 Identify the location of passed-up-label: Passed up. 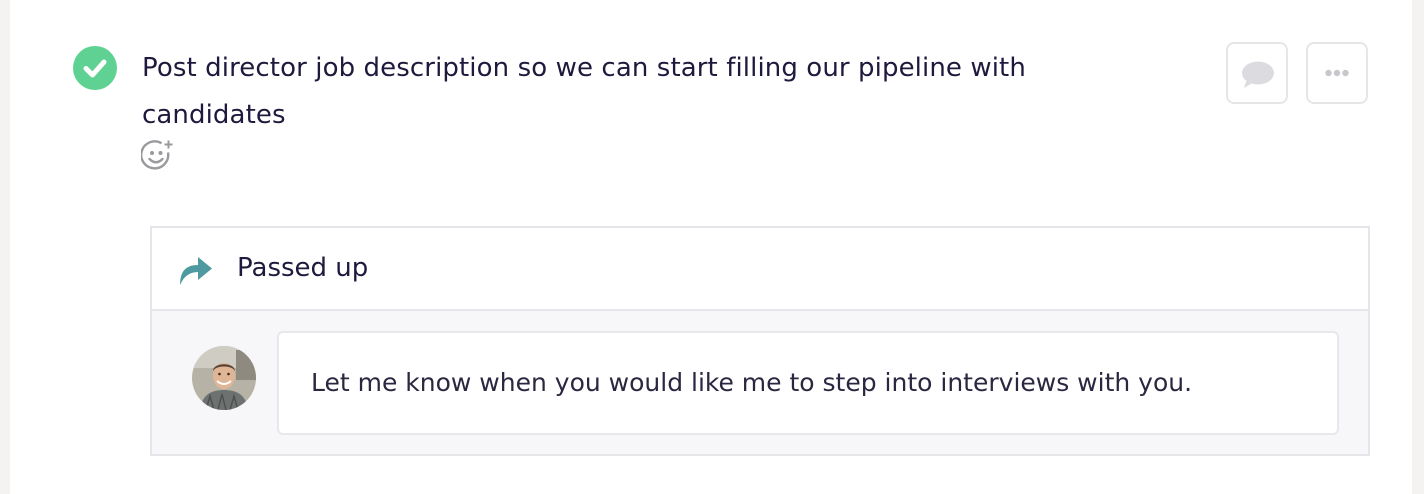
(303, 268).